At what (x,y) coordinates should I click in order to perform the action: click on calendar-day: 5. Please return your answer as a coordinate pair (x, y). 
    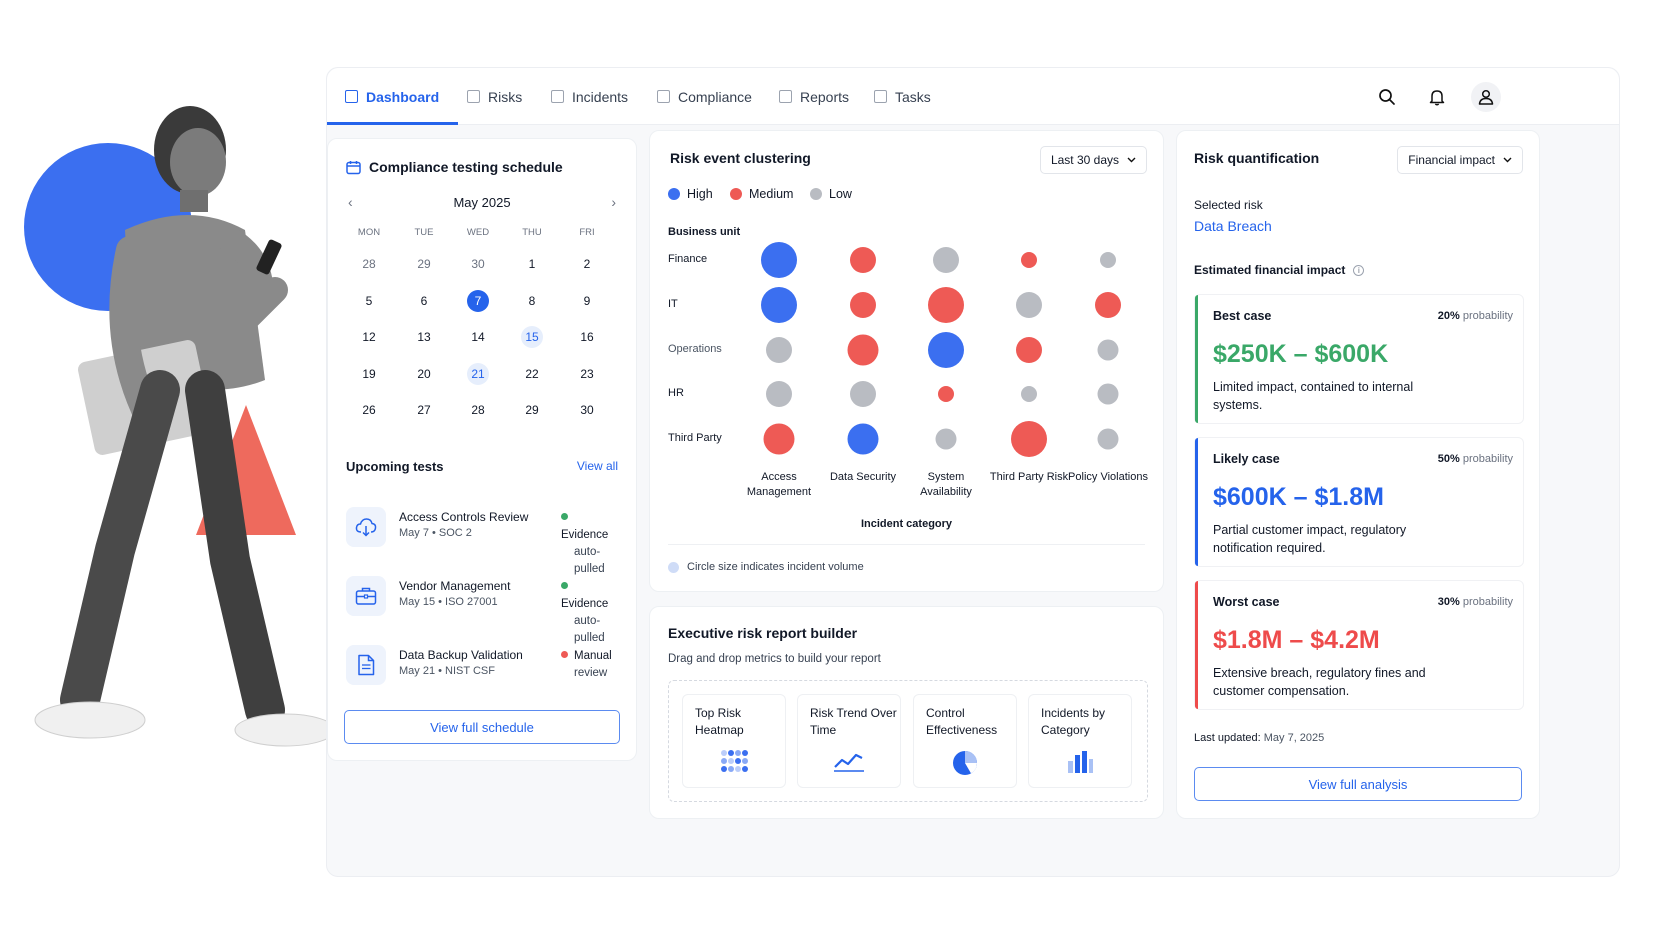
    Looking at the image, I should click on (369, 301).